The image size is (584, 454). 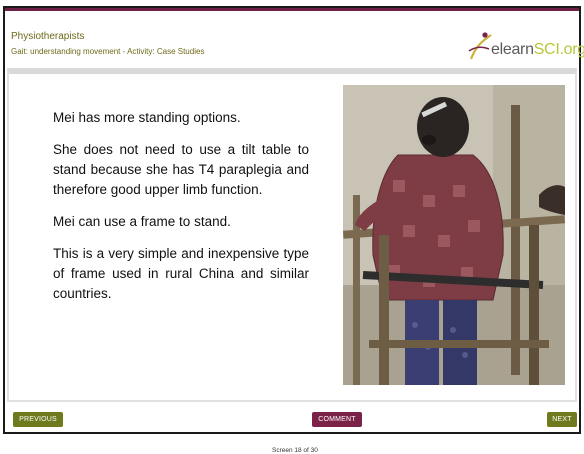 What do you see at coordinates (292, 417) in the screenshot?
I see `navigation-bar: PREVIOUS COMMENT NEXT` at bounding box center [292, 417].